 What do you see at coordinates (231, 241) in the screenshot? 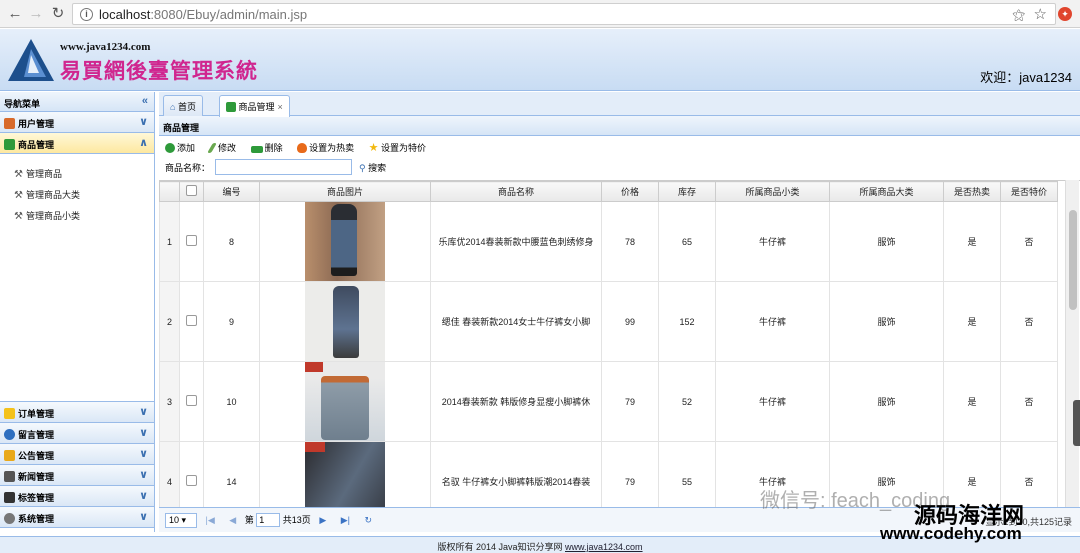
I see `cell-id: 8` at bounding box center [231, 241].